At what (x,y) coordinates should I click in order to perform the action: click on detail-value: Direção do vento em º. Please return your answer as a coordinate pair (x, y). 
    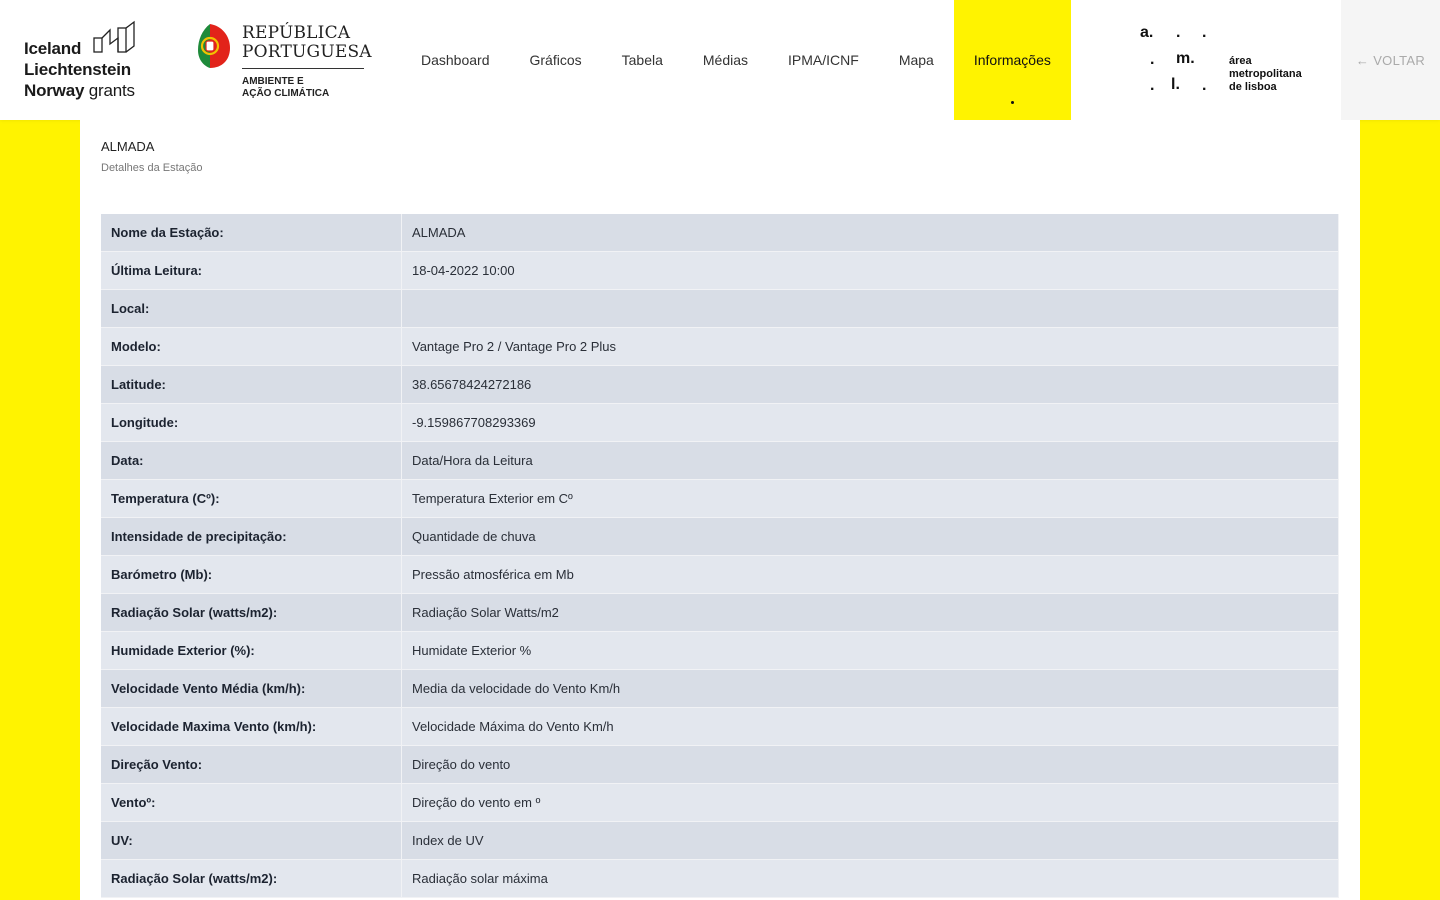
    Looking at the image, I should click on (870, 802).